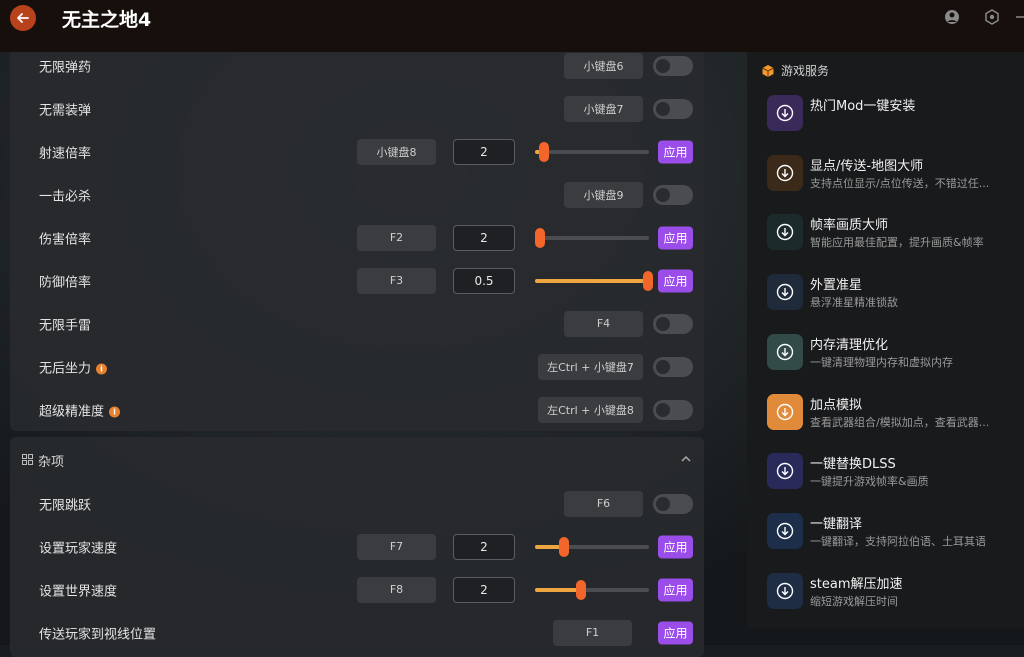 This screenshot has width=1024, height=657. I want to click on cheat-label: 设置玩家速度, so click(78, 546).